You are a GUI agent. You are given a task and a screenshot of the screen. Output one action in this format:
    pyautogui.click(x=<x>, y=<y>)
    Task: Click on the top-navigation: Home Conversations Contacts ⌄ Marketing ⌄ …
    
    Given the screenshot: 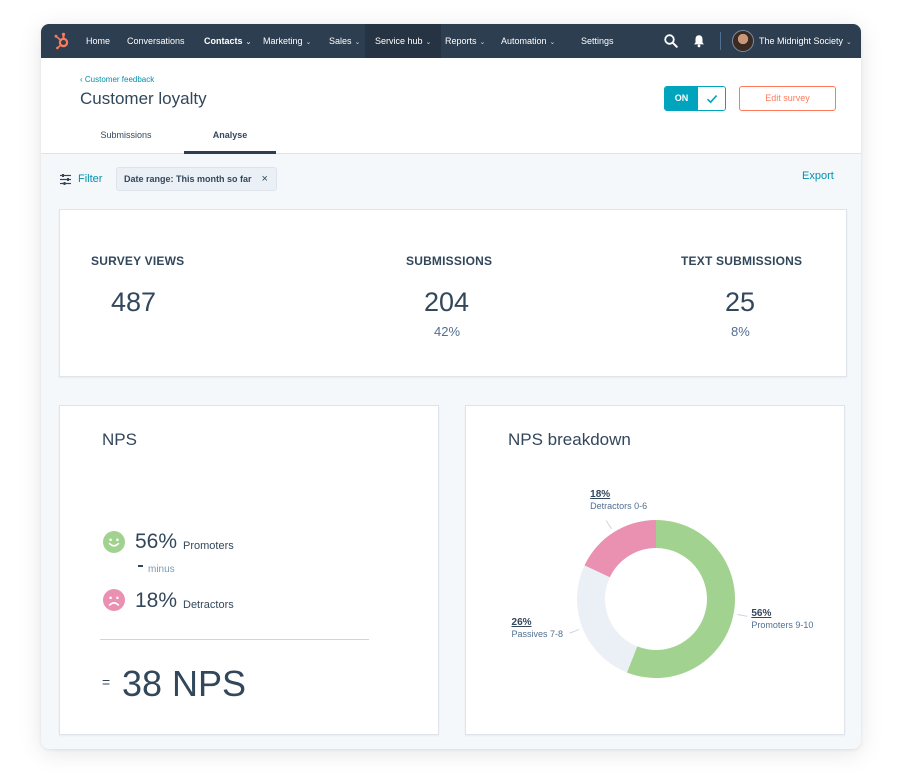 What is the action you would take?
    pyautogui.click(x=451, y=41)
    